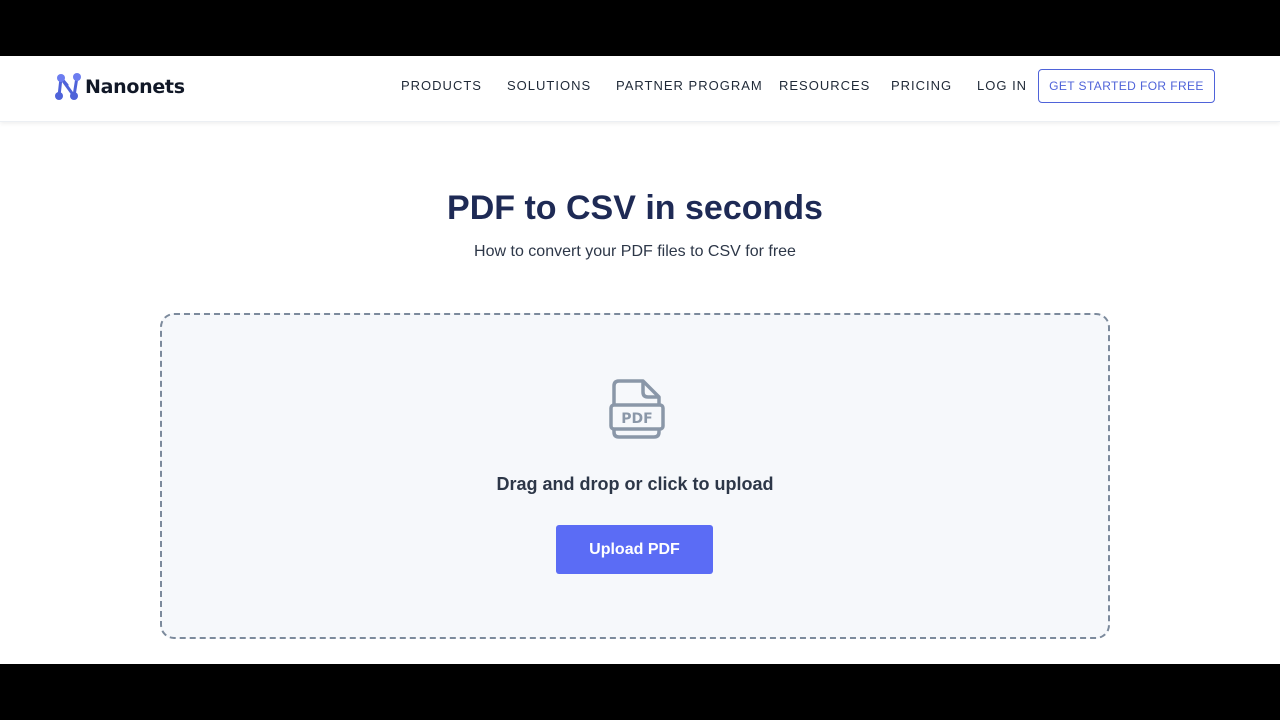  What do you see at coordinates (640, 692) in the screenshot?
I see `letterbox-bottom` at bounding box center [640, 692].